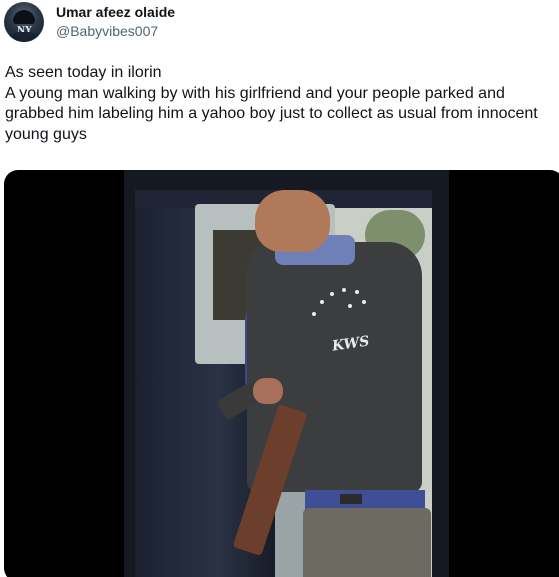  Describe the element at coordinates (292, 221) in the screenshot. I see `head-shape` at that location.